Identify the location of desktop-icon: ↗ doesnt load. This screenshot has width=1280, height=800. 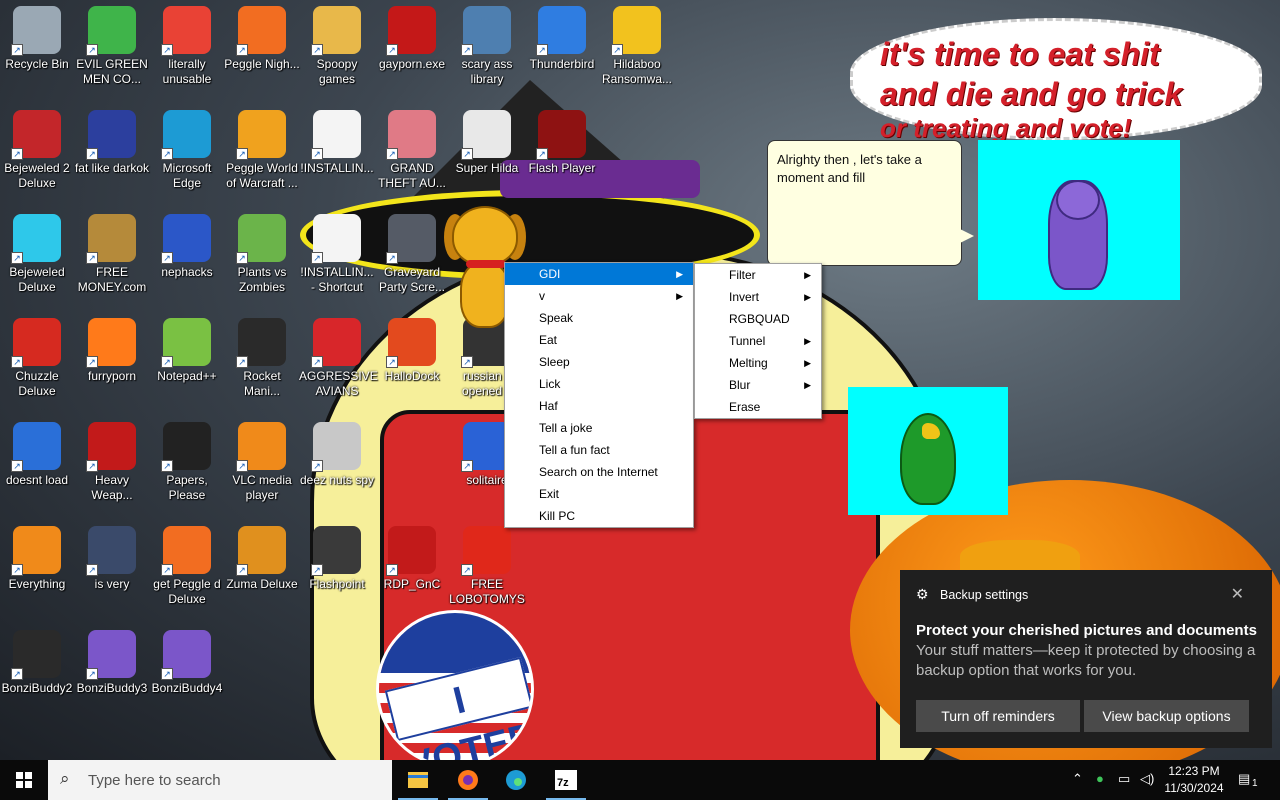
(38, 453).